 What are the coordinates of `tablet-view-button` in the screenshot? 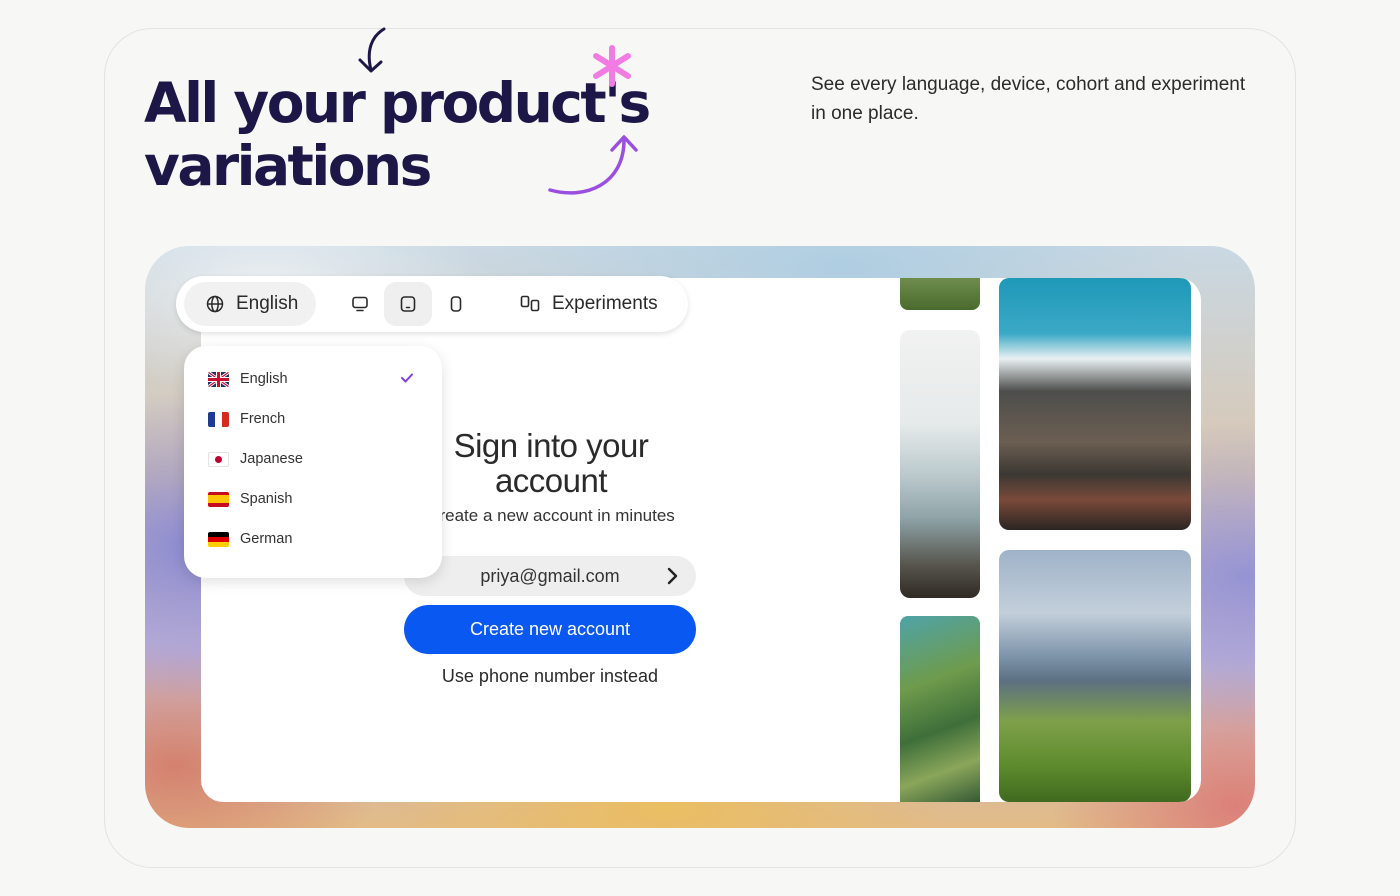 It's located at (408, 304).